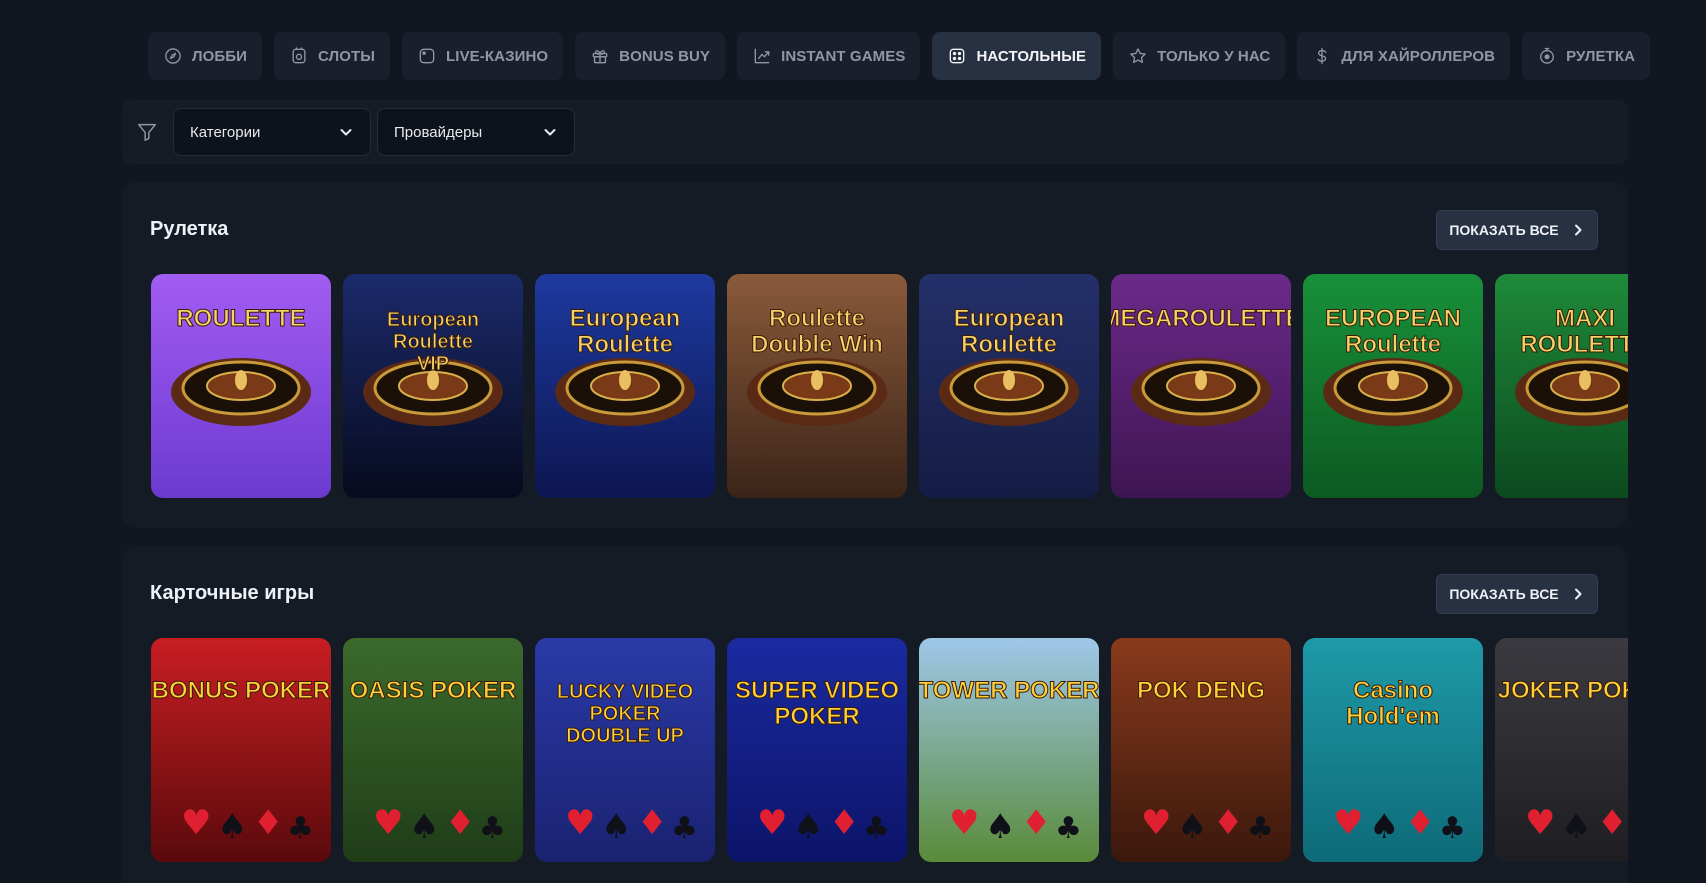 The image size is (1706, 883). Describe the element at coordinates (347, 56) in the screenshot. I see `nav-item-label: СЛОТЫ` at that location.